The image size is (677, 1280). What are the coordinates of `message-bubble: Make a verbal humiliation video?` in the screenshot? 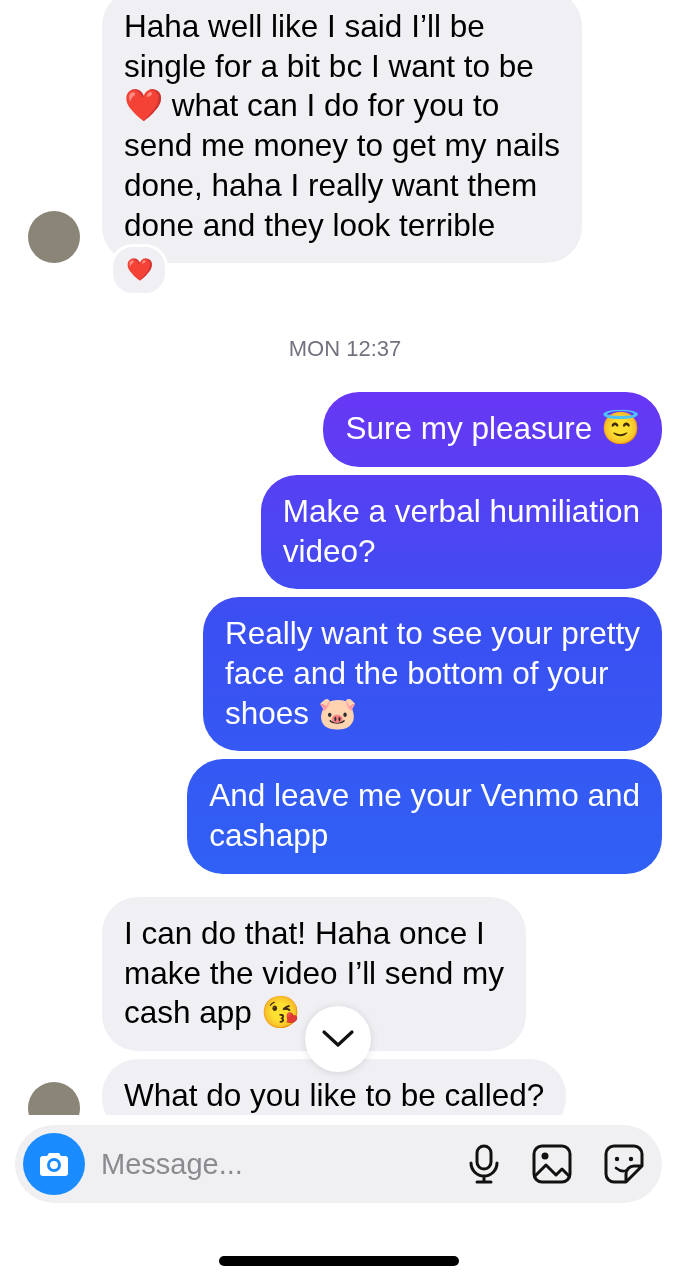 It's located at (461, 532).